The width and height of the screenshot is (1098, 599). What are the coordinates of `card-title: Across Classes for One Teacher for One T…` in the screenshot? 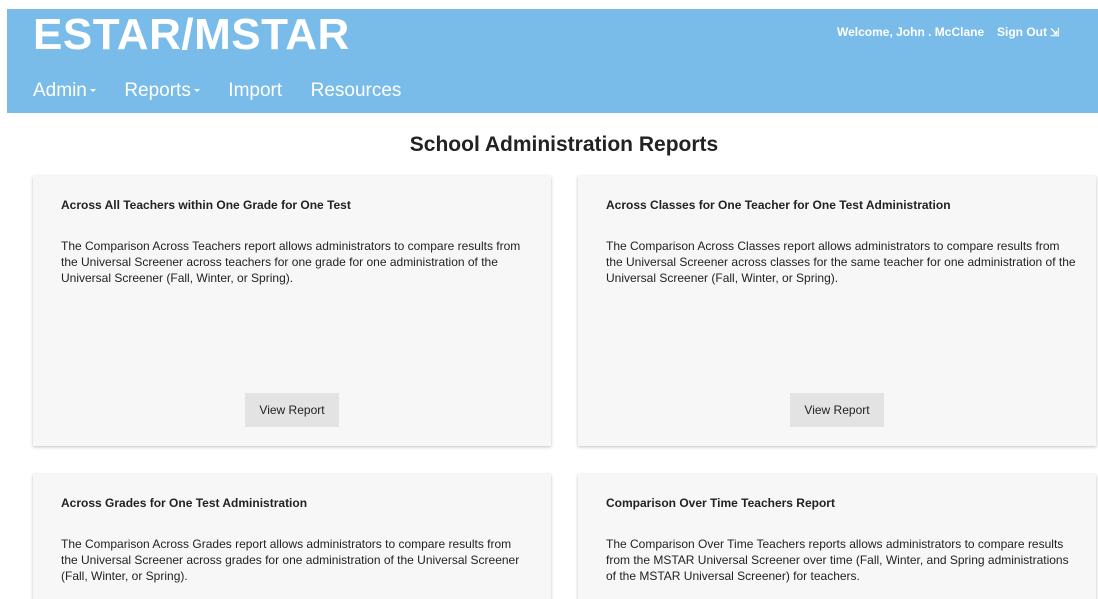 It's located at (778, 205).